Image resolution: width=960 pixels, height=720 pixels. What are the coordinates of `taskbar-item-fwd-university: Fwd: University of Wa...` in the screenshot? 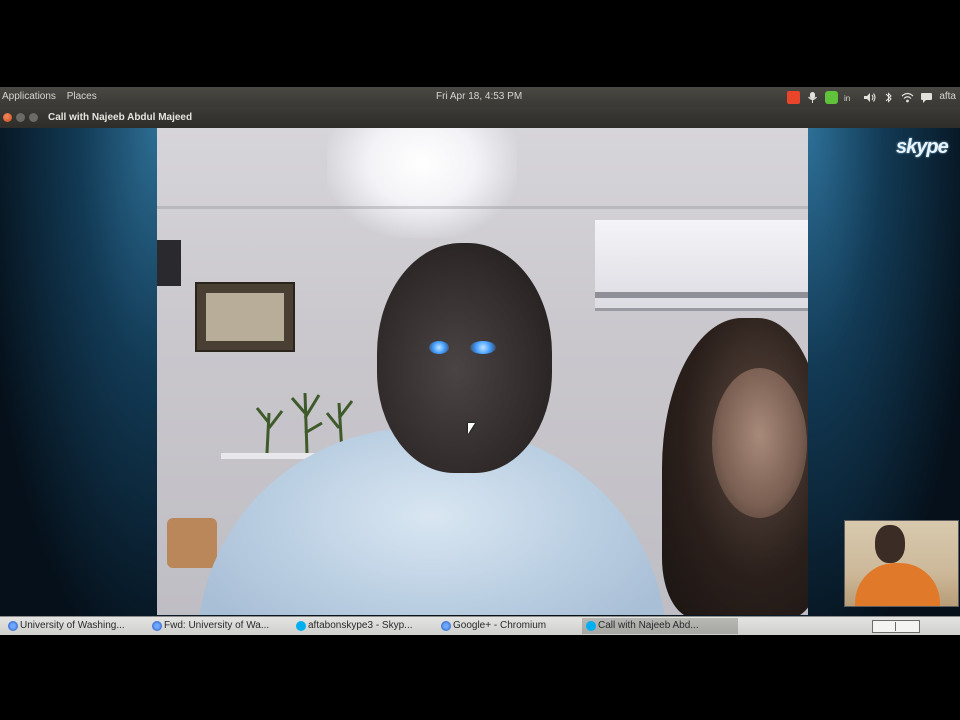 It's located at (225, 626).